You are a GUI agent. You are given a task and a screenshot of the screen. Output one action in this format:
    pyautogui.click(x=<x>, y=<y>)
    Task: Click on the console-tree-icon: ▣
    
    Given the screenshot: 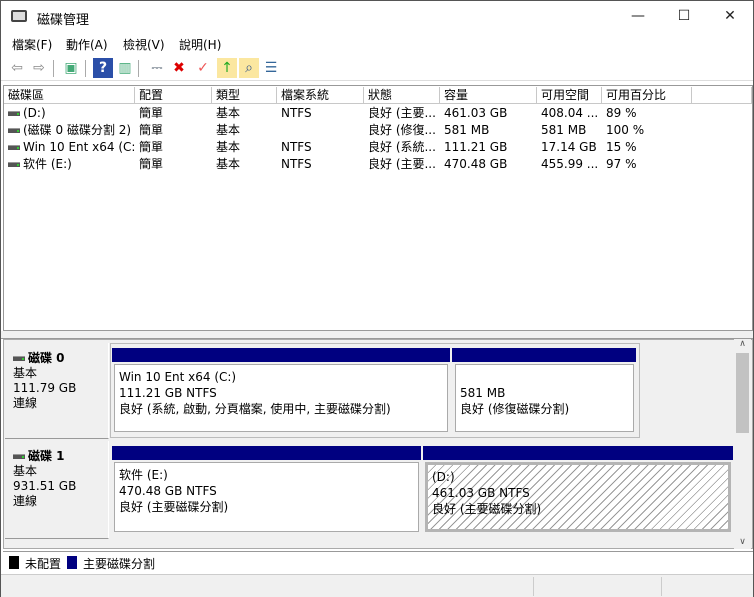 What is the action you would take?
    pyautogui.click(x=71, y=68)
    